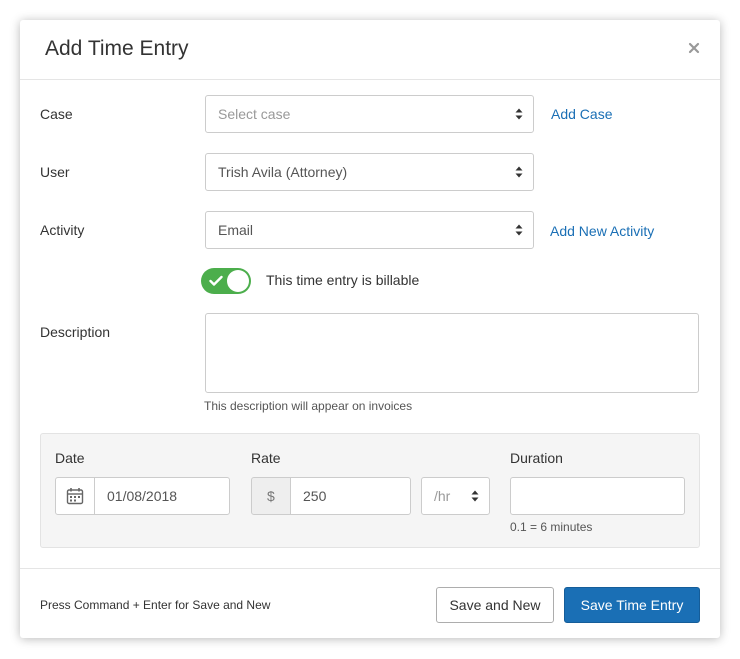 The height and width of the screenshot is (659, 740). I want to click on keyboard-shortcut-hint: Press Command + Enter for Save and New, so click(155, 605).